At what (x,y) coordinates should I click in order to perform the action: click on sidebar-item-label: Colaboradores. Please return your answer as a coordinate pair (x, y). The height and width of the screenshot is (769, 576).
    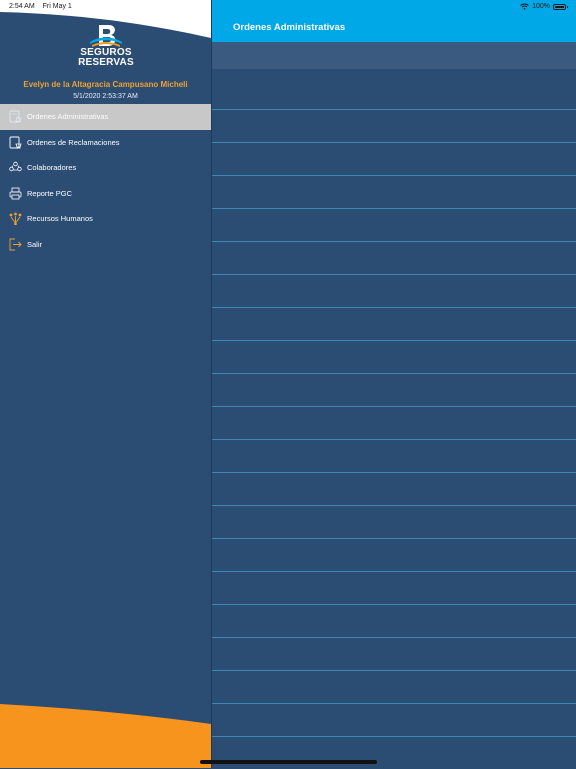
    Looking at the image, I should click on (52, 168).